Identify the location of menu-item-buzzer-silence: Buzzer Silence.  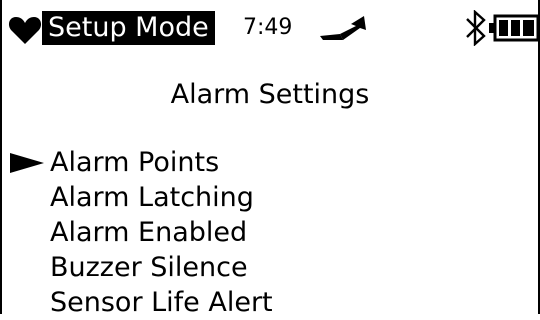
(270, 267).